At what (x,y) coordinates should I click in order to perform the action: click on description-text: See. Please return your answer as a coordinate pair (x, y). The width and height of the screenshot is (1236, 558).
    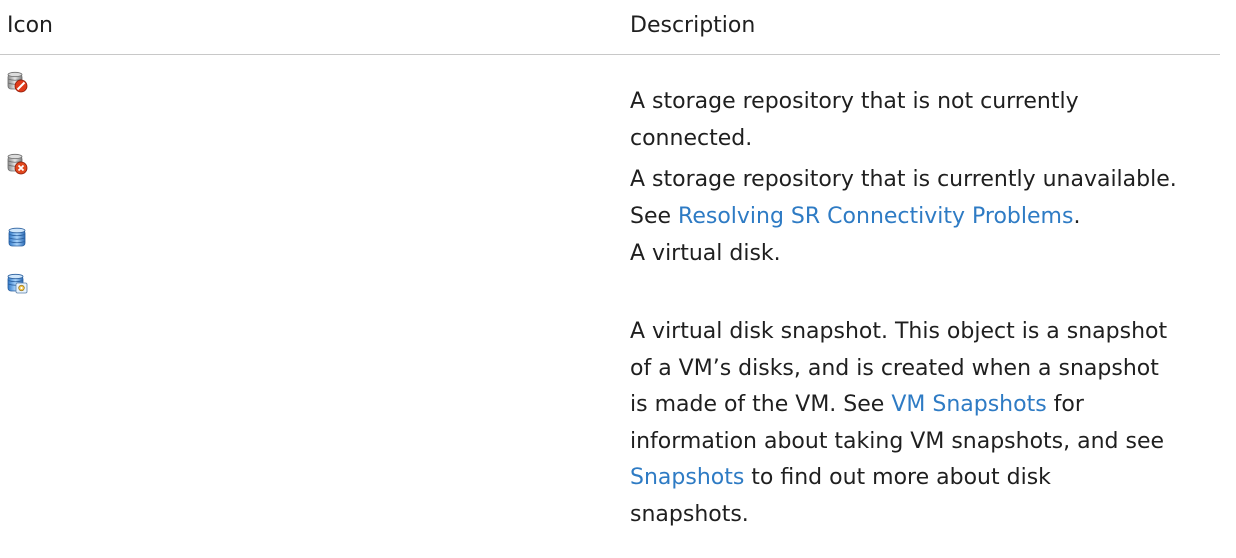
    Looking at the image, I should click on (654, 216).